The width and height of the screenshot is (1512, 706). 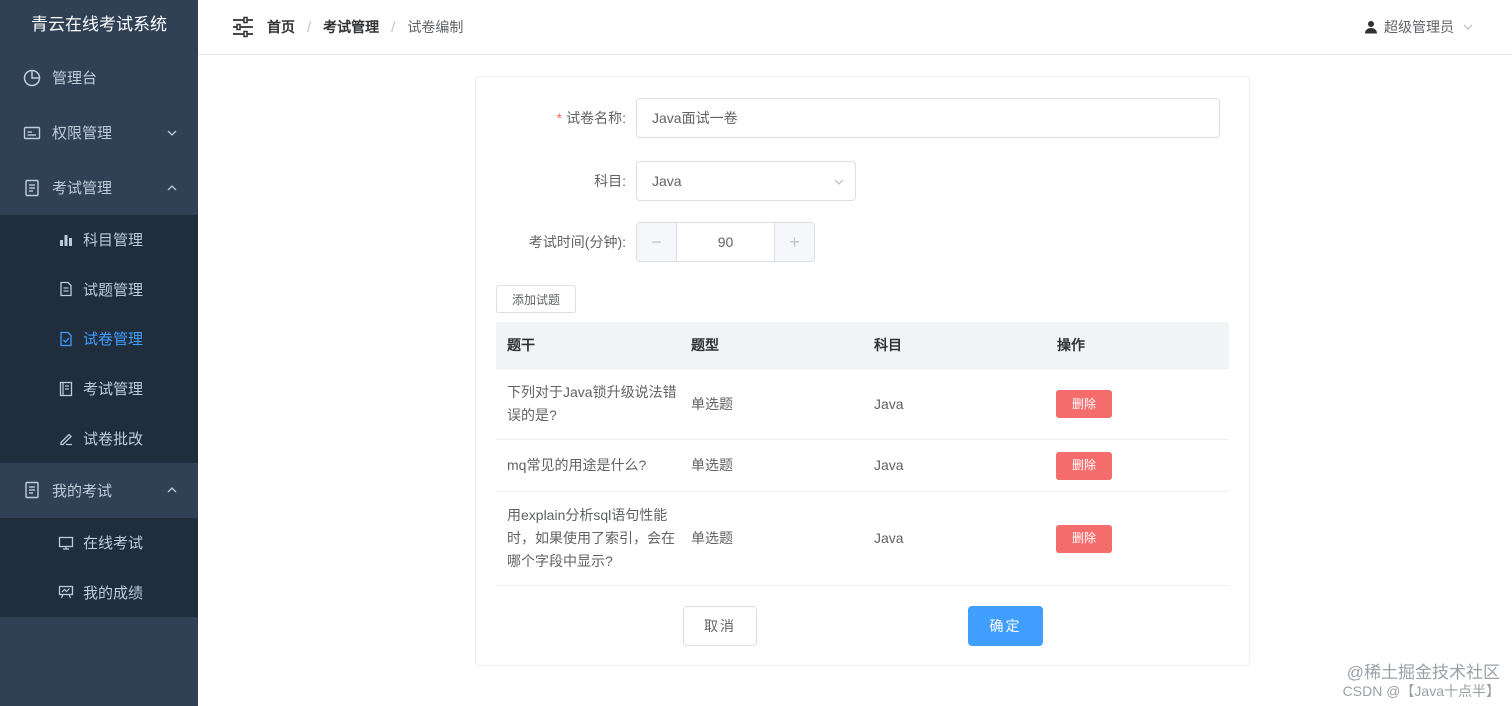 I want to click on watermark-line2: CSDN @【Java十点半】, so click(x=1421, y=691).